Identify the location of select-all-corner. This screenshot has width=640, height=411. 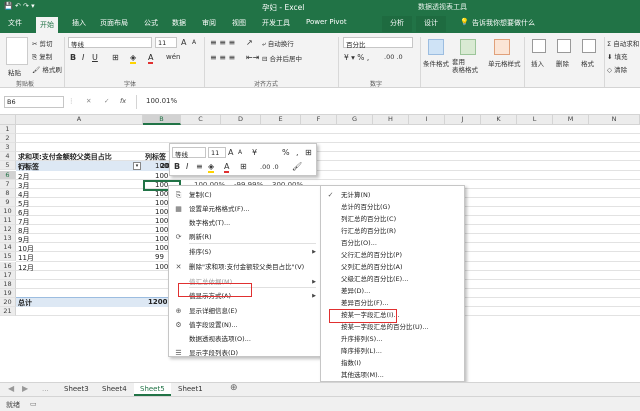
(8, 120).